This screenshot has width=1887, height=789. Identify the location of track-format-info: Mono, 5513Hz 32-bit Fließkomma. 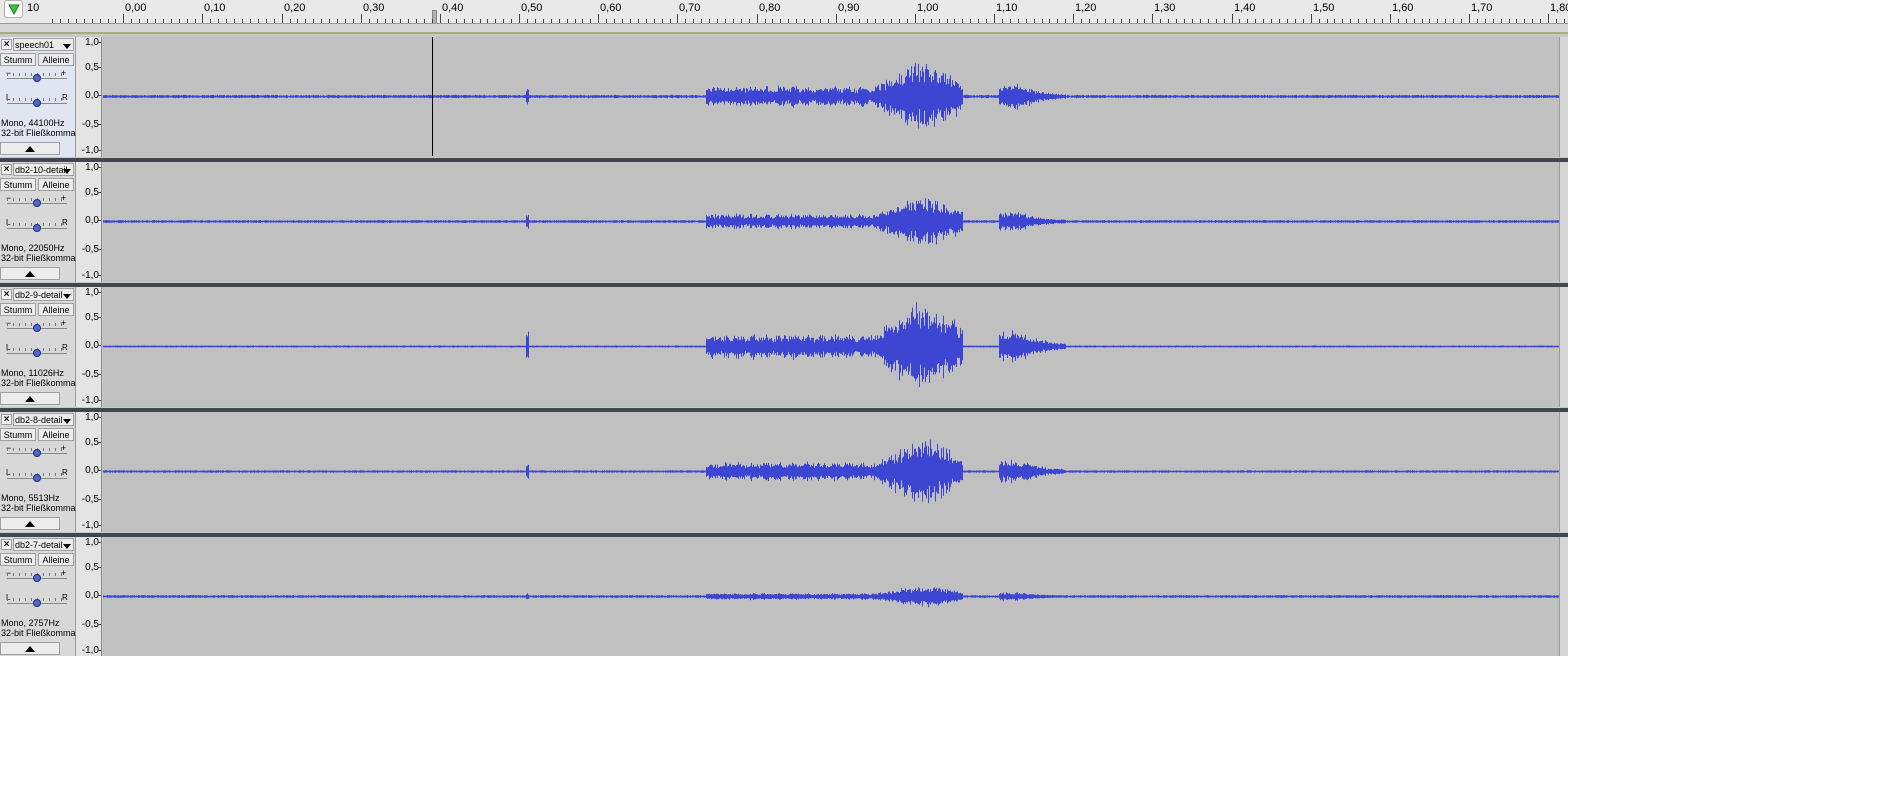
(38, 503).